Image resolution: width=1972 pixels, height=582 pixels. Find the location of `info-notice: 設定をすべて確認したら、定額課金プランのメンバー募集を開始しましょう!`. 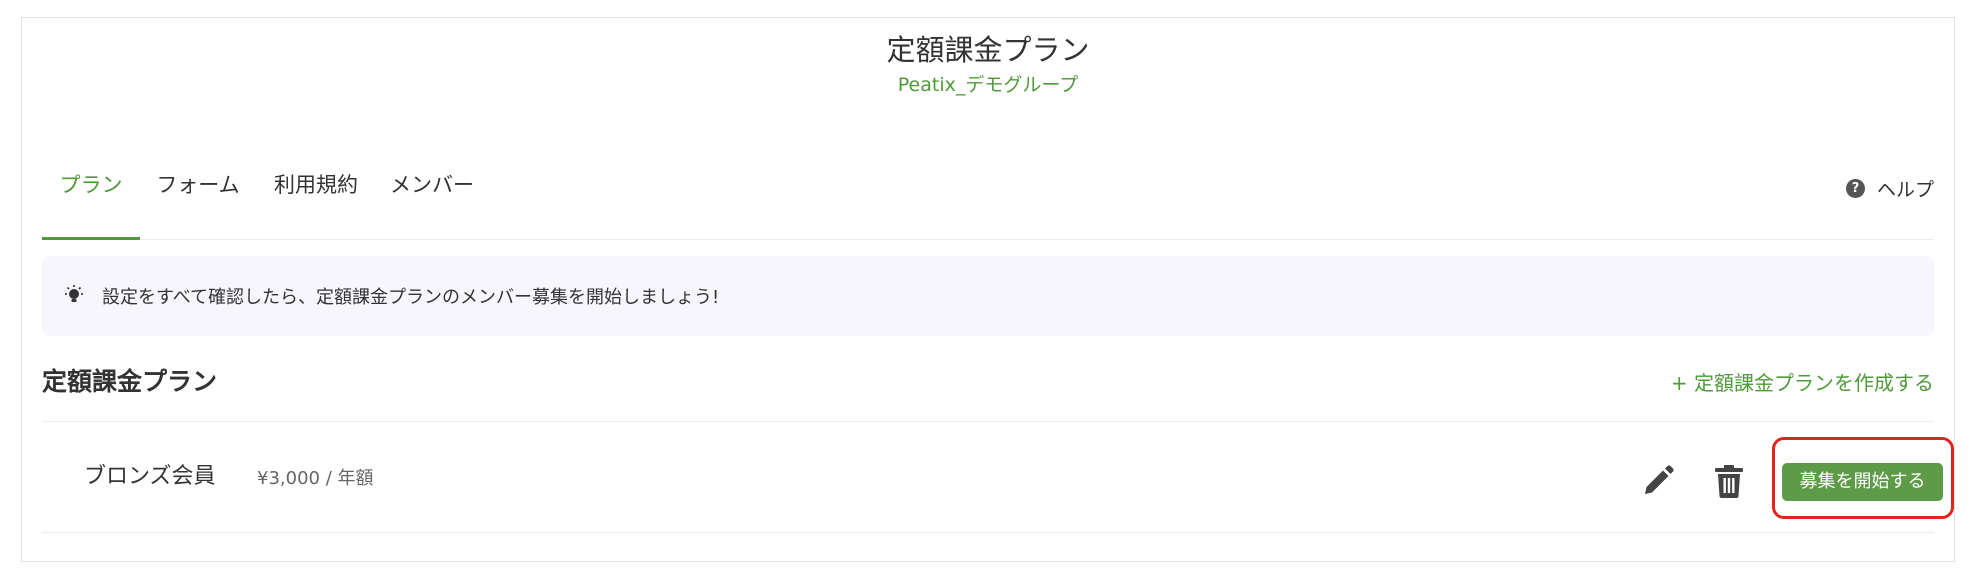

info-notice: 設定をすべて確認したら、定額課金プランのメンバー募集を開始しましょう! is located at coordinates (988, 296).